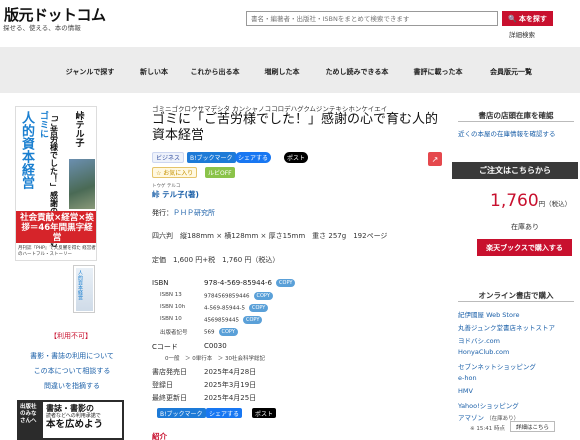 The width and height of the screenshot is (580, 440). I want to click on isbn10-value: 4569859445, so click(221, 320).